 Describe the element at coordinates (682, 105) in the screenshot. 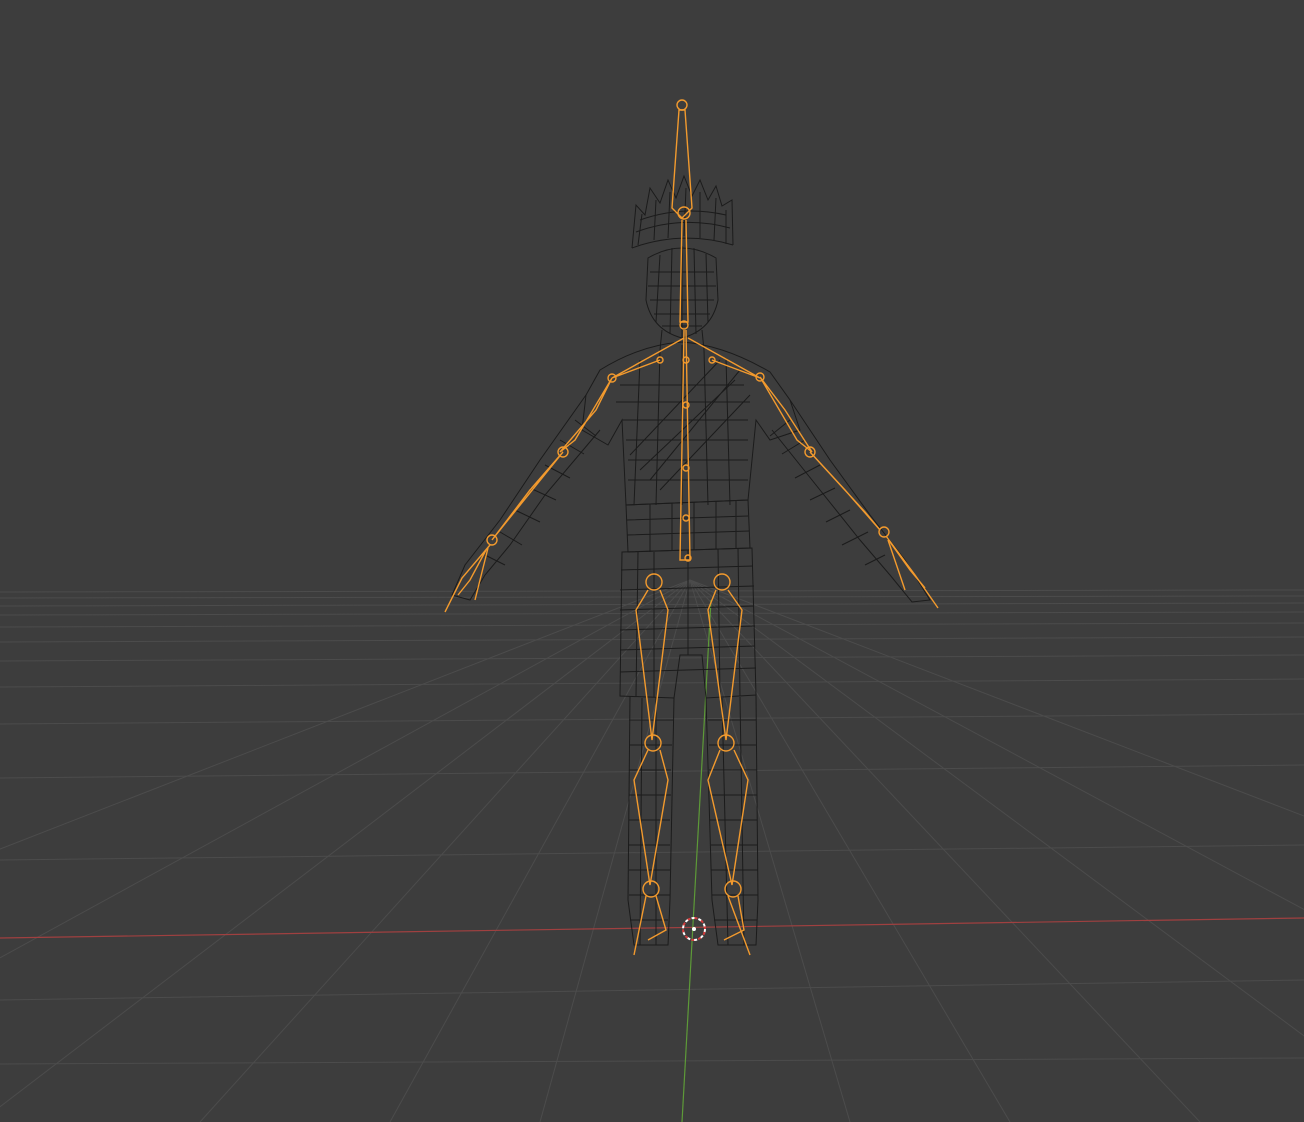

I see `bone-joint-head-tip` at that location.